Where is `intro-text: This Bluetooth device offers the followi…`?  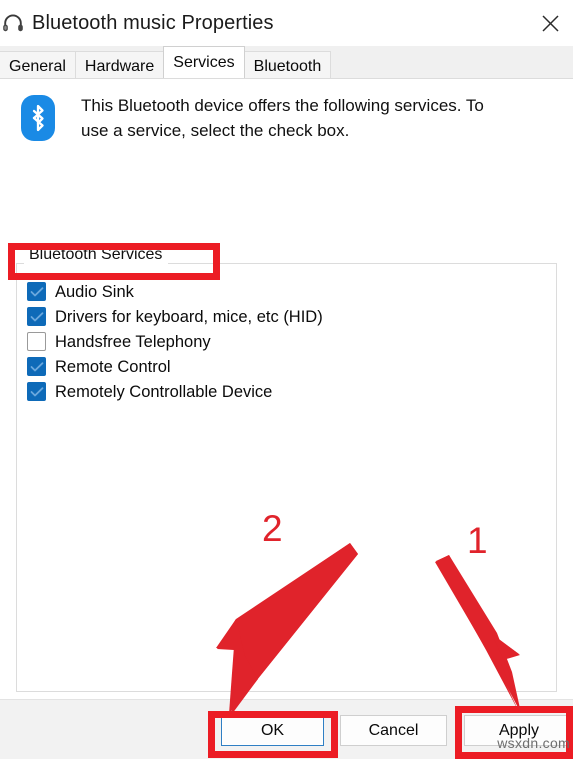 intro-text: This Bluetooth device offers the followi… is located at coordinates (282, 118).